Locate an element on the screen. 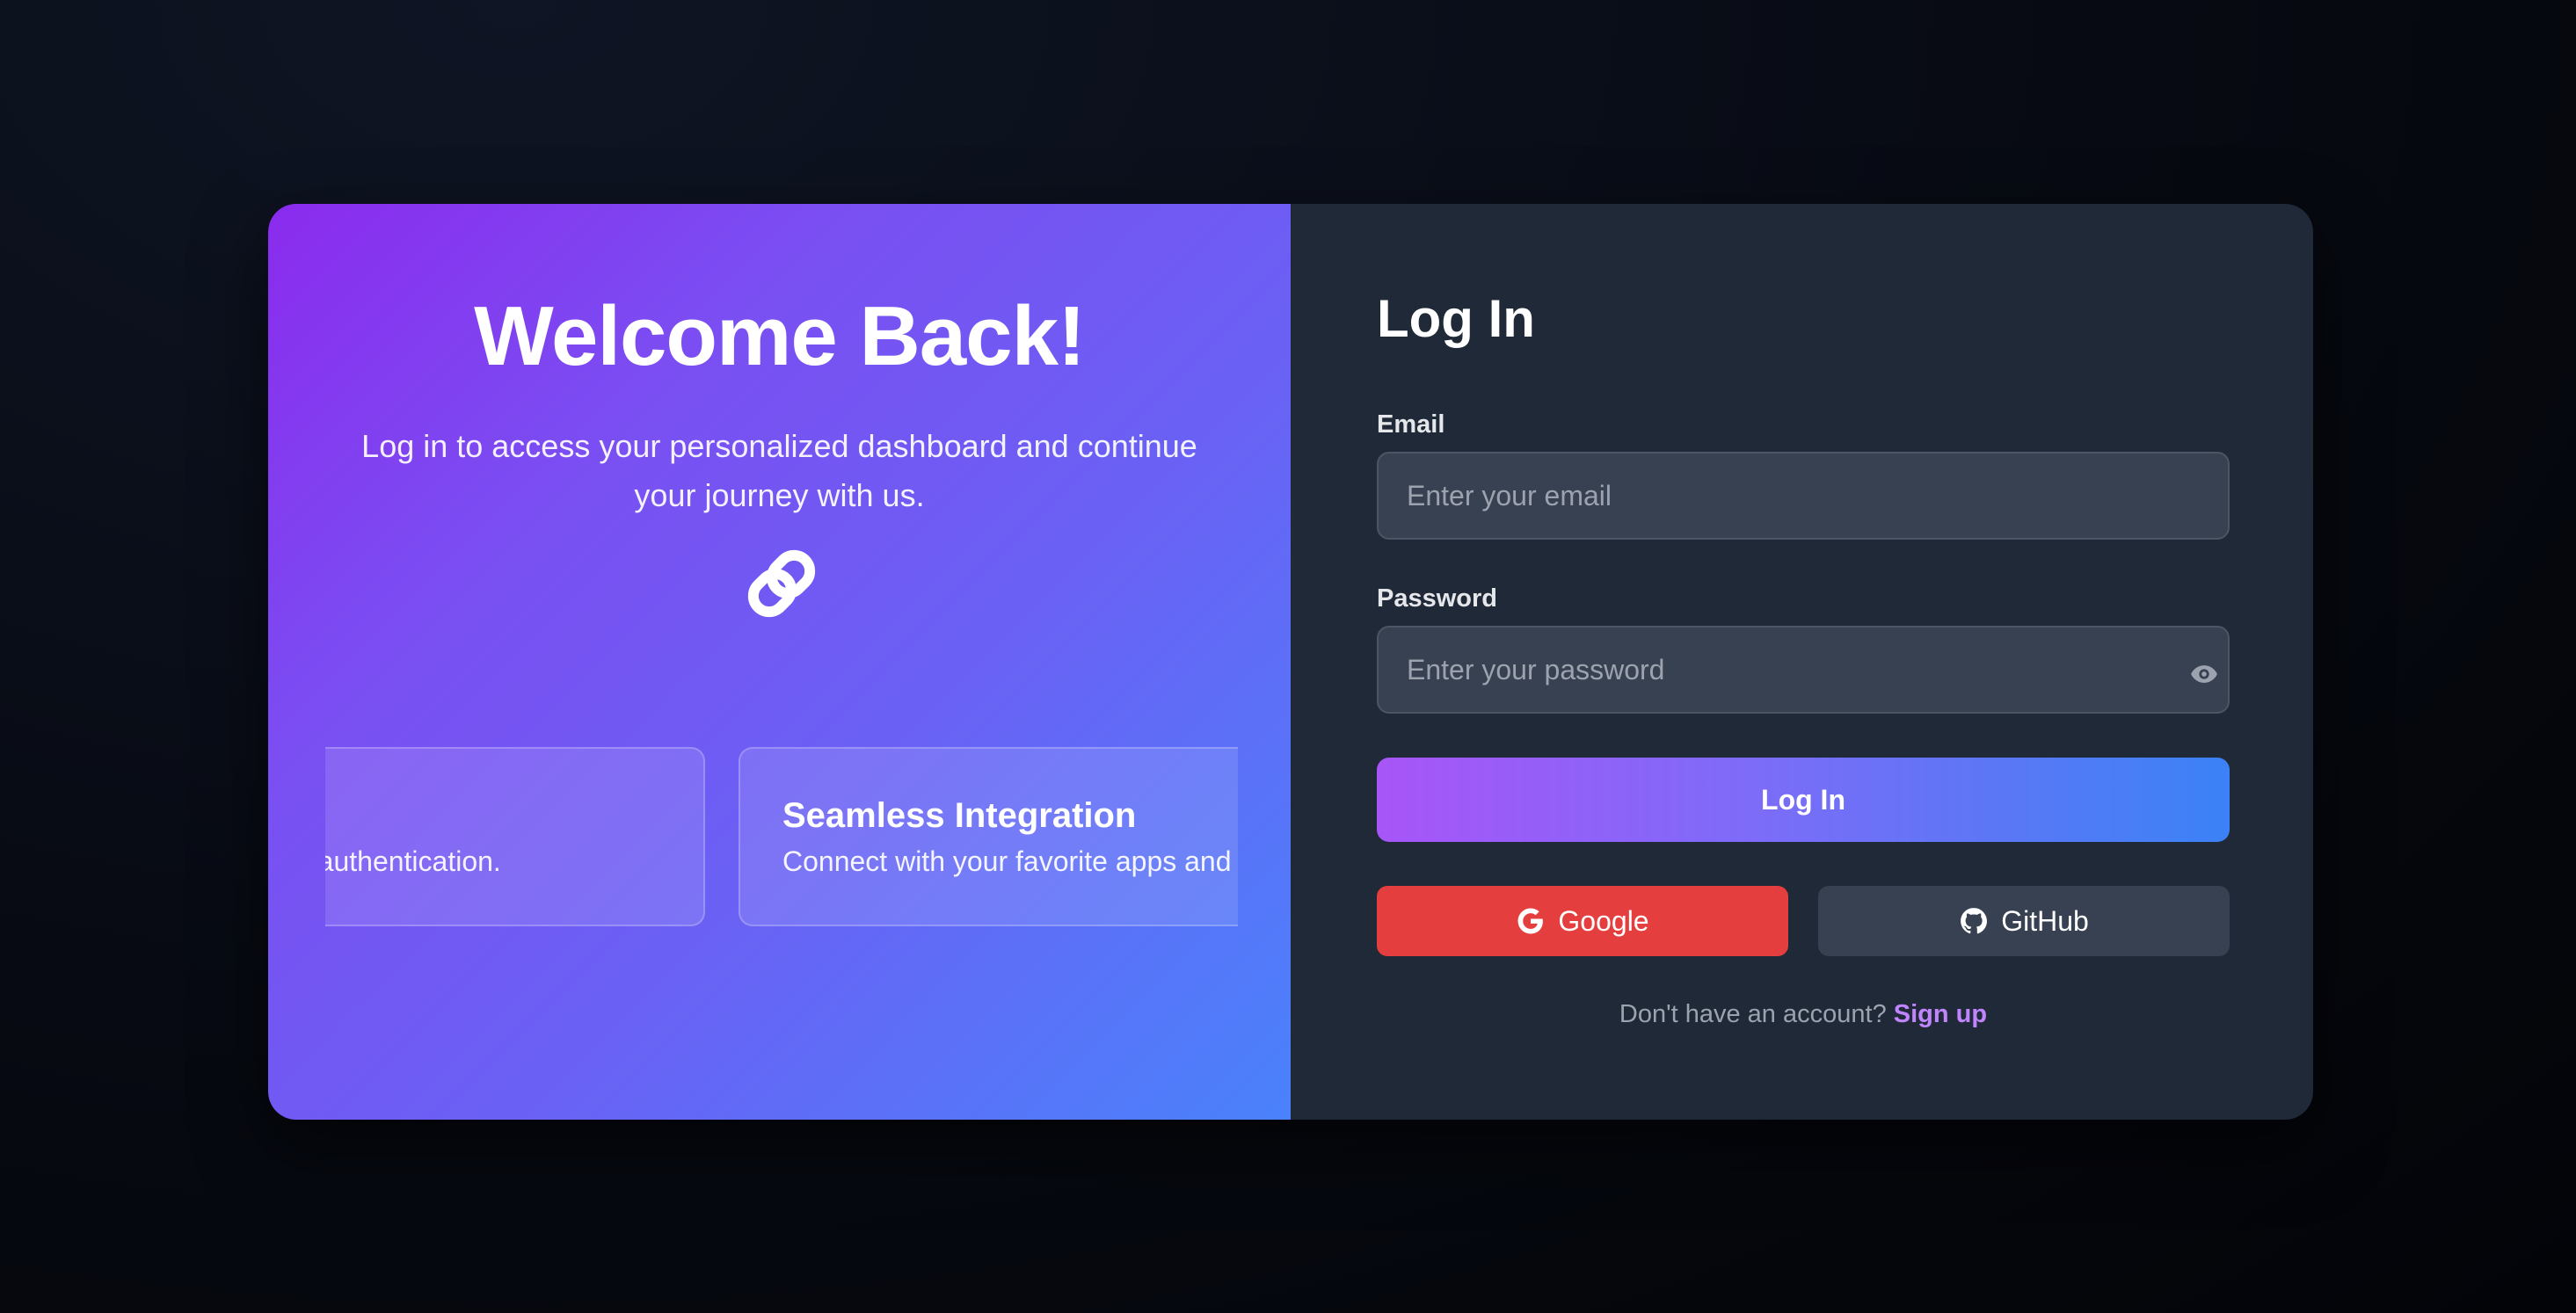 This screenshot has width=2576, height=1313. feature-description: rauthentication. is located at coordinates (413, 861).